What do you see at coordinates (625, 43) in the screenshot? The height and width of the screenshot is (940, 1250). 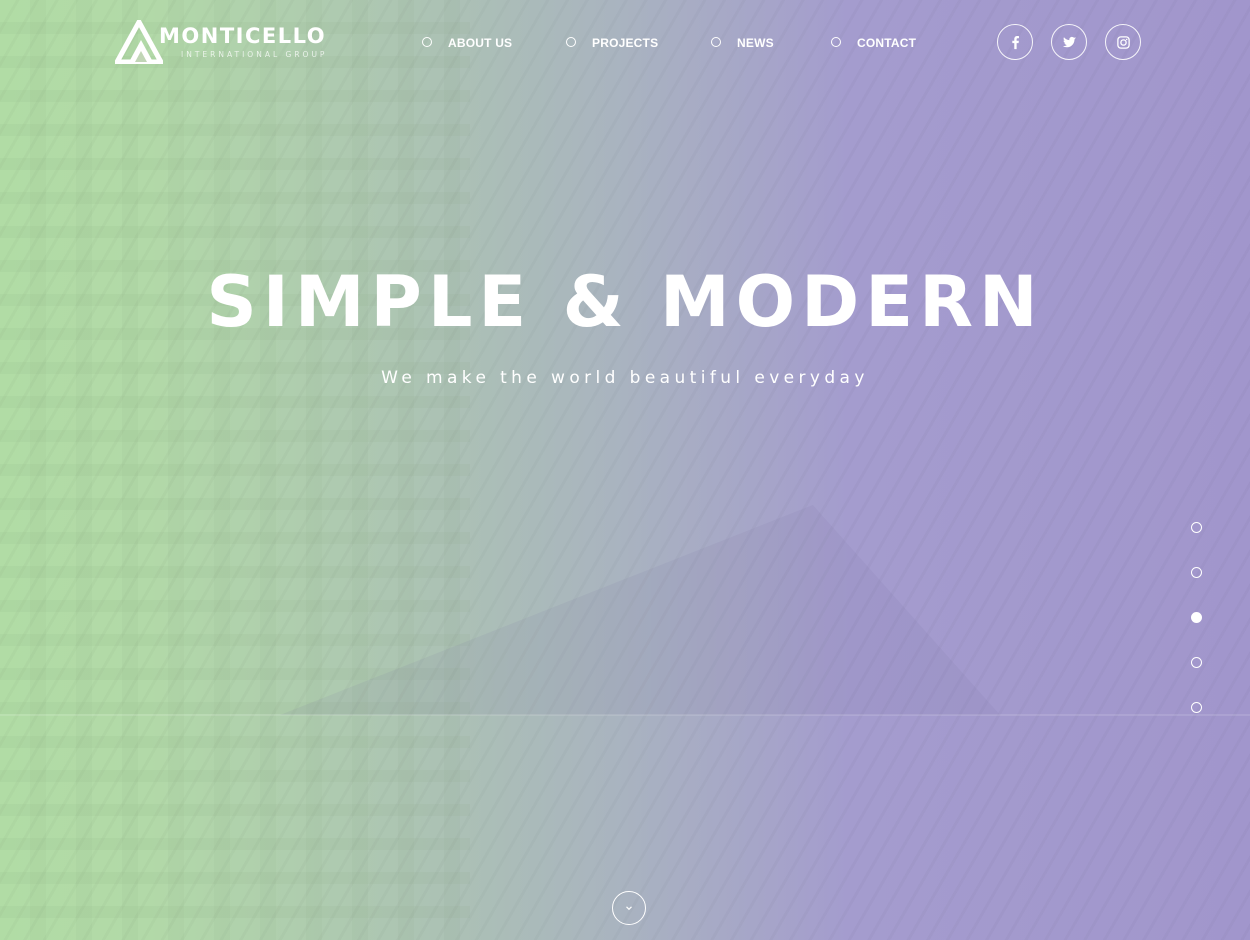 I see `nav-item-label: PROJECTS` at bounding box center [625, 43].